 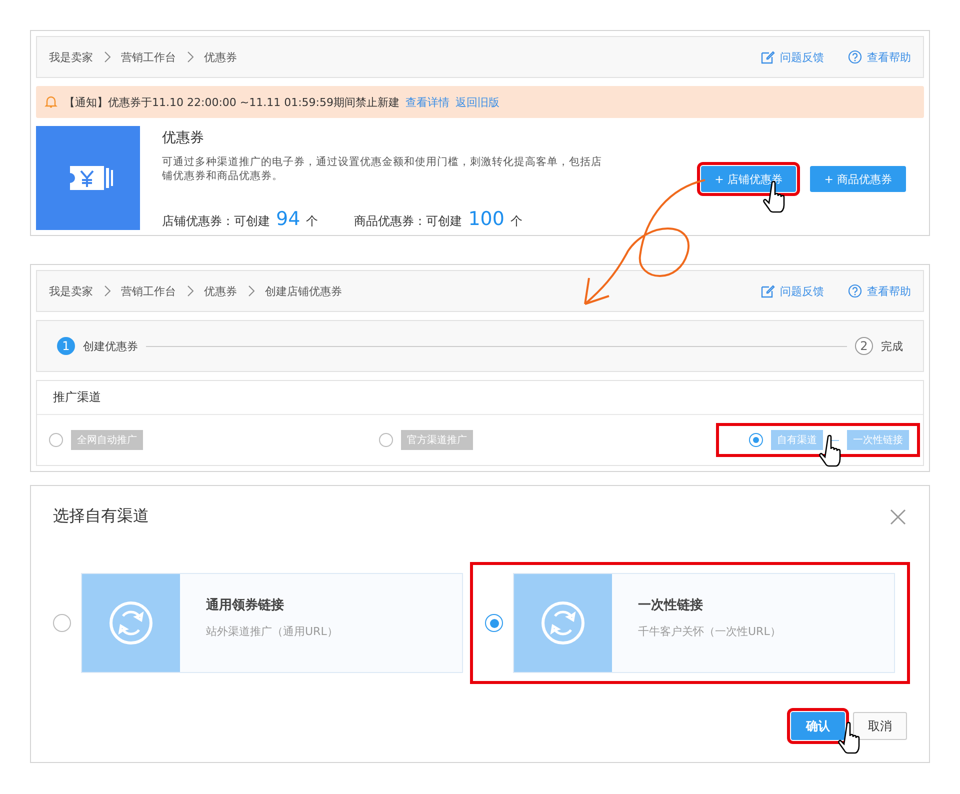 What do you see at coordinates (437, 440) in the screenshot?
I see `channel-tag: 官方渠道推广` at bounding box center [437, 440].